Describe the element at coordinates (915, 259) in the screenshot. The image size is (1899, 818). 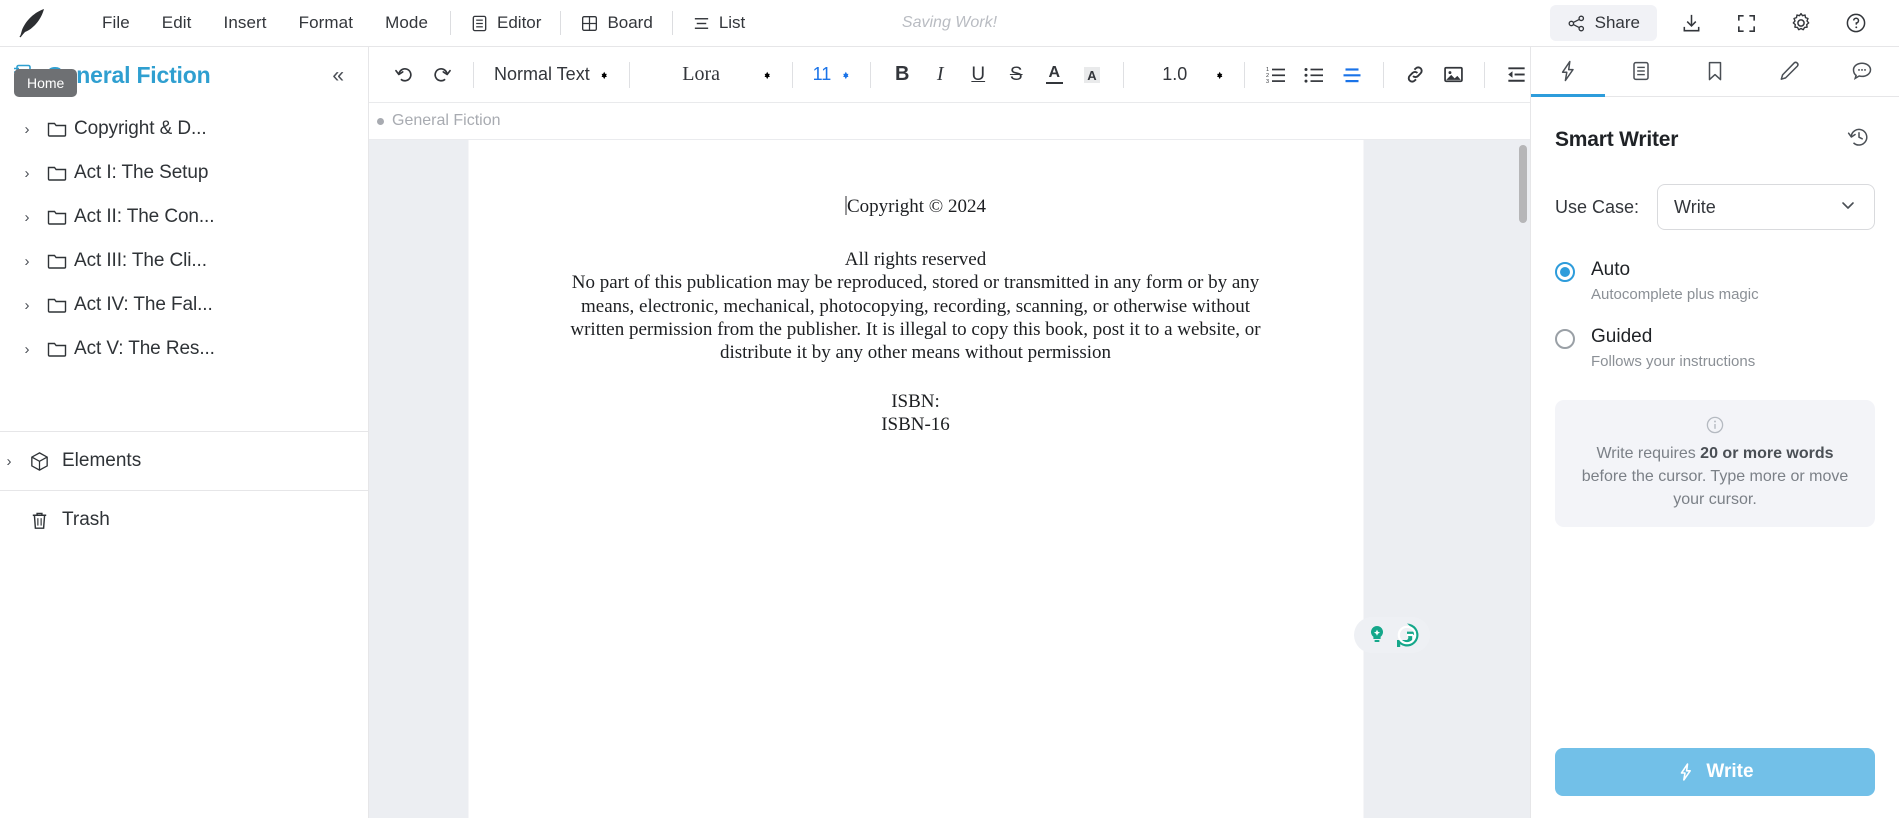
I see `doc-paragraph-rights: All rights reserved` at that location.